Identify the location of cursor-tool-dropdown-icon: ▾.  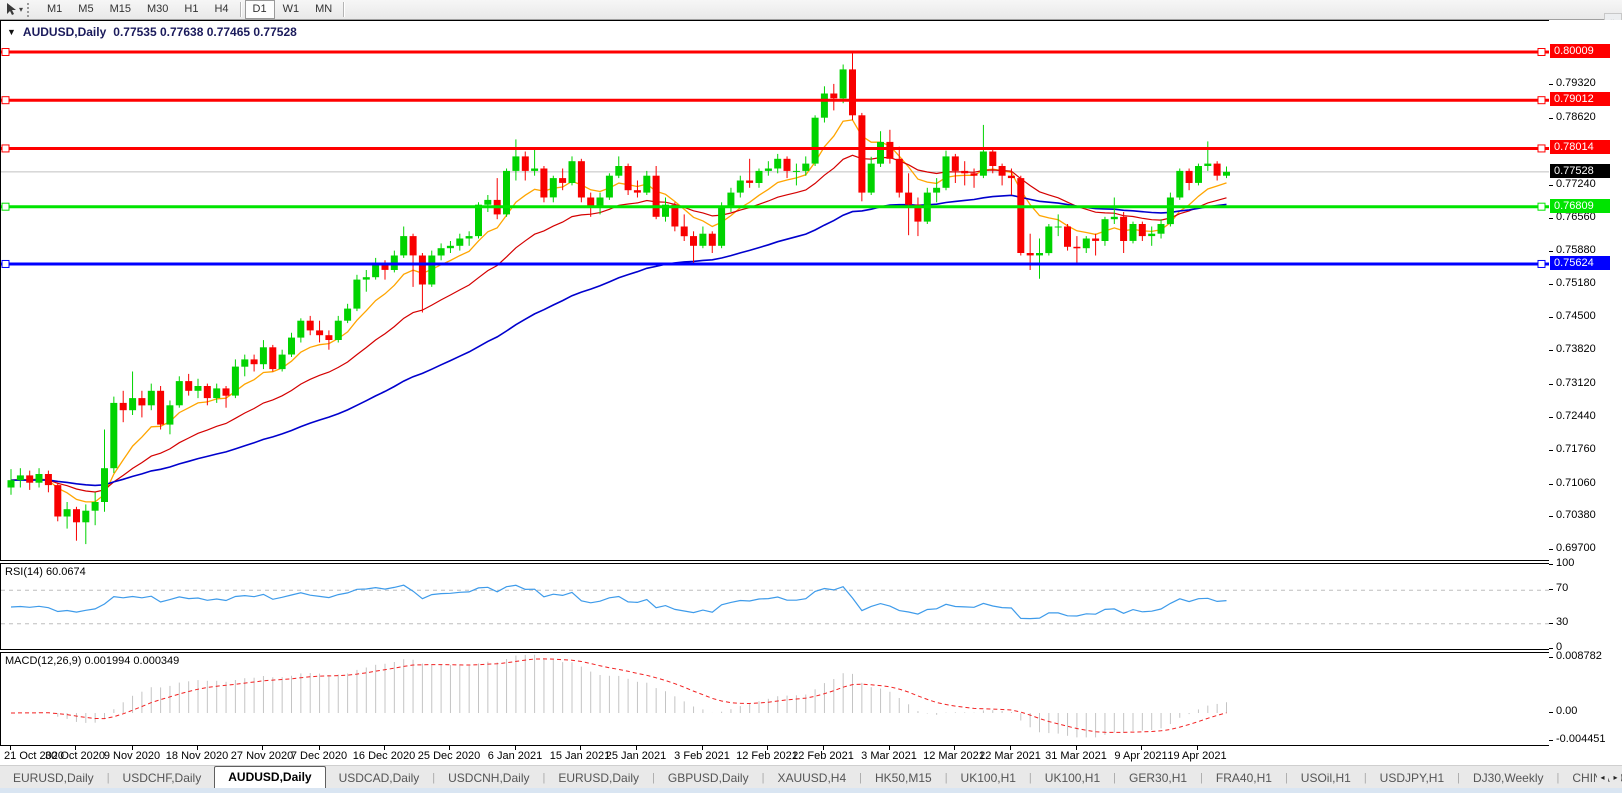
(21, 9).